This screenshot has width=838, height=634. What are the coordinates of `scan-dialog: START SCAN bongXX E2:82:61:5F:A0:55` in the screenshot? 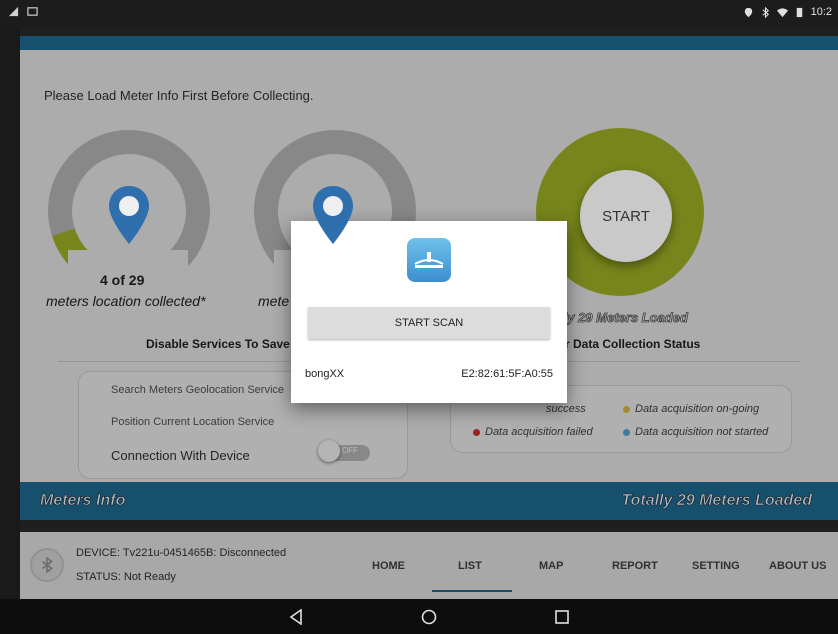 It's located at (429, 312).